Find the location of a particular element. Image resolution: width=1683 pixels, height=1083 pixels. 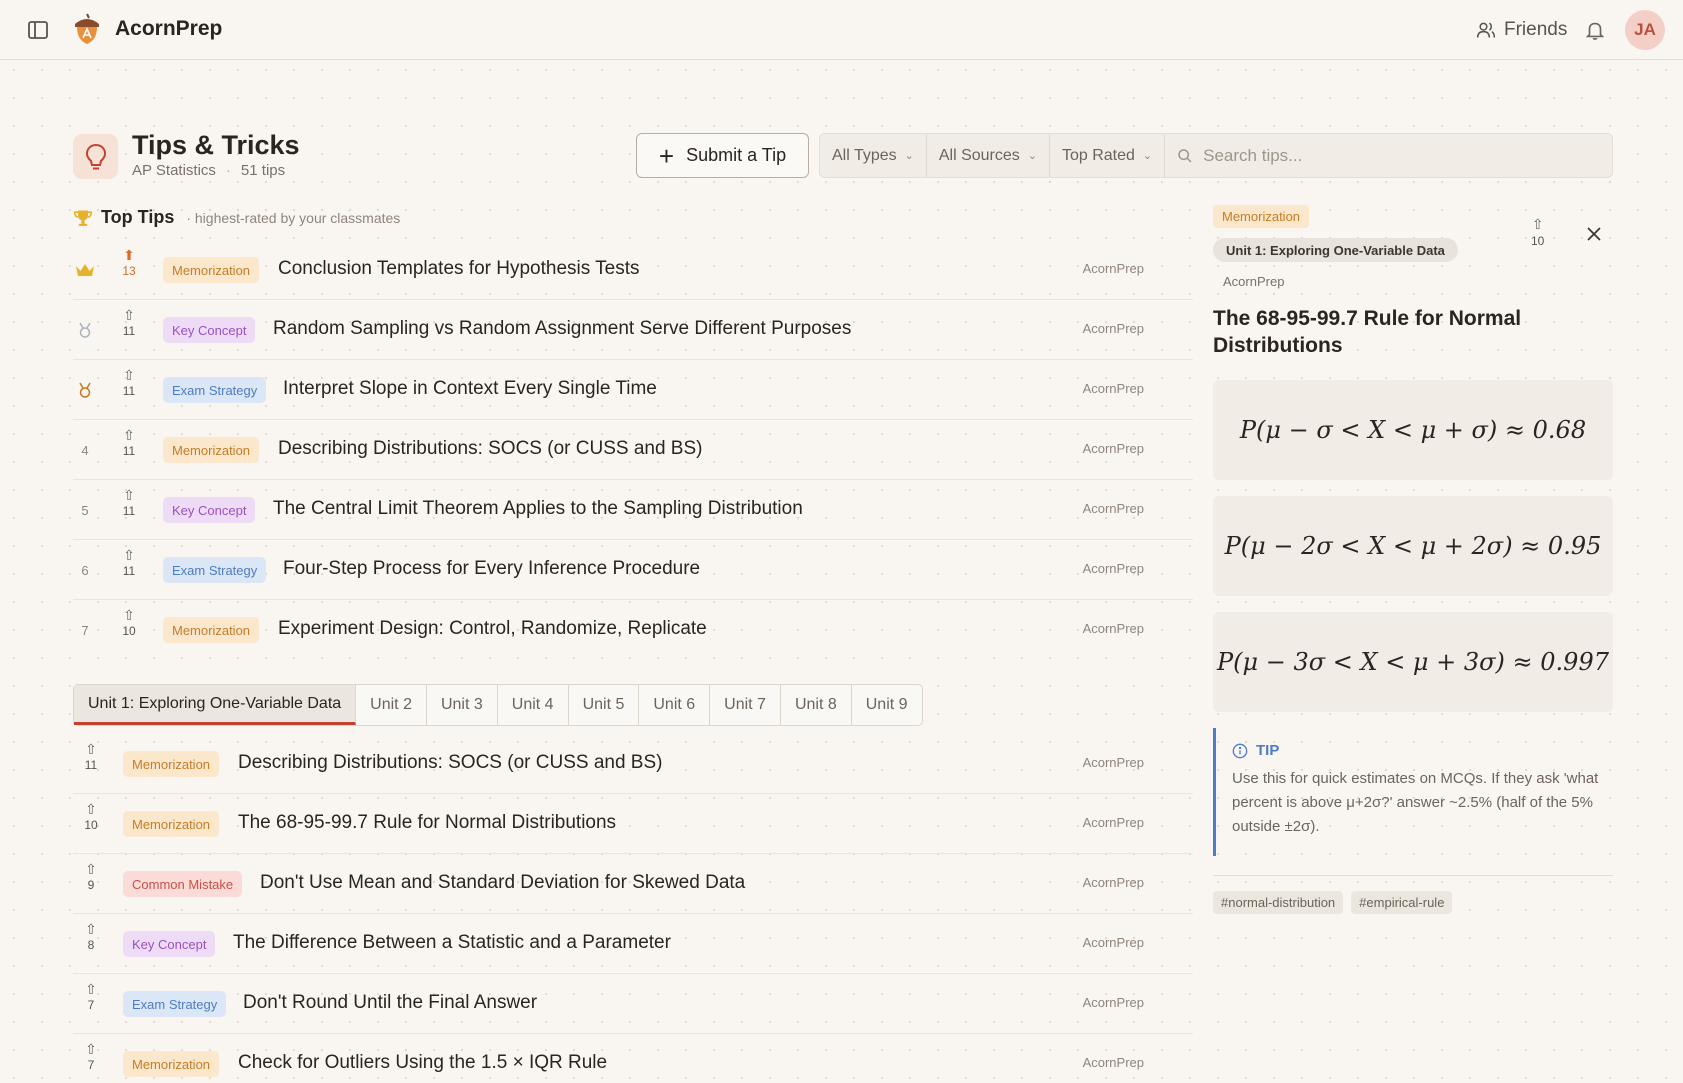

avatar: JA is located at coordinates (1645, 30).